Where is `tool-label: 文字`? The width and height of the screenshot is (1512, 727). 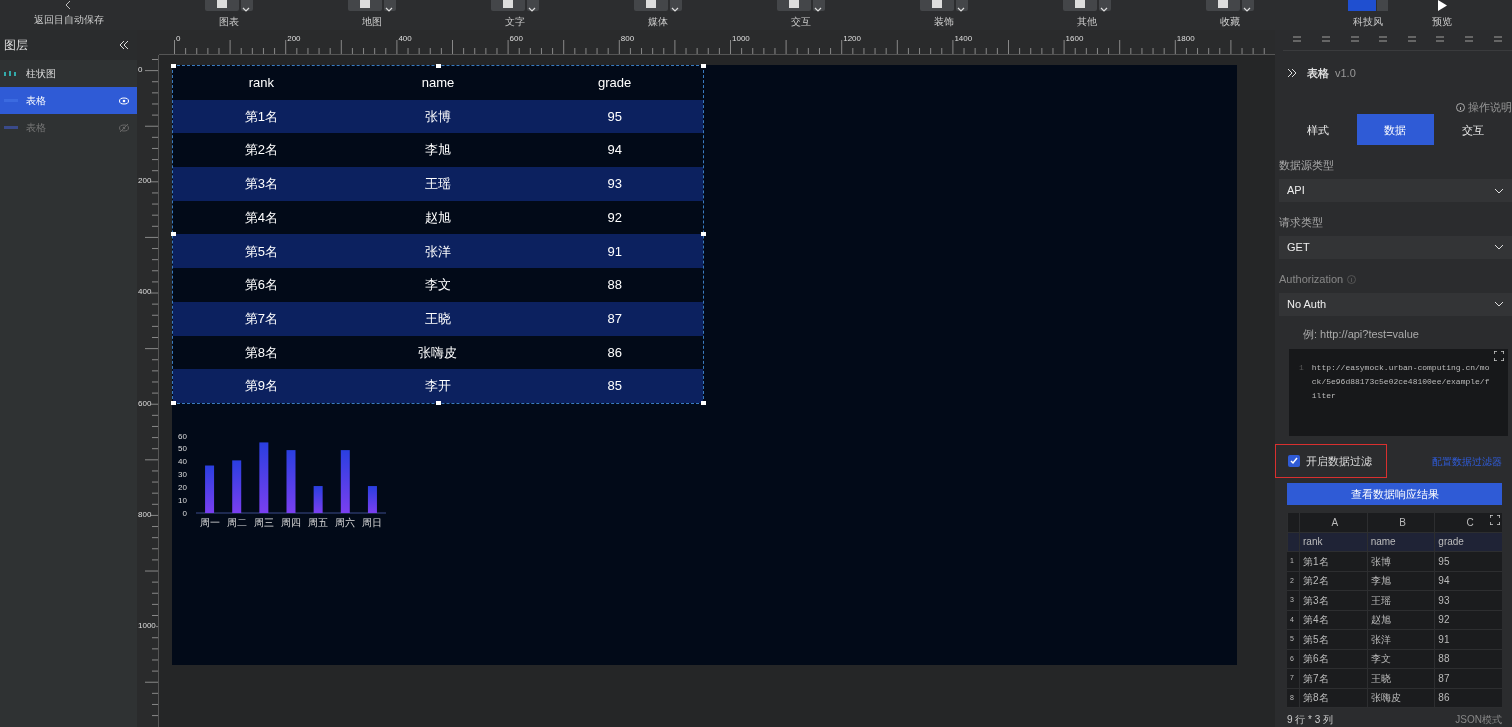
tool-label: 文字 is located at coordinates (514, 22).